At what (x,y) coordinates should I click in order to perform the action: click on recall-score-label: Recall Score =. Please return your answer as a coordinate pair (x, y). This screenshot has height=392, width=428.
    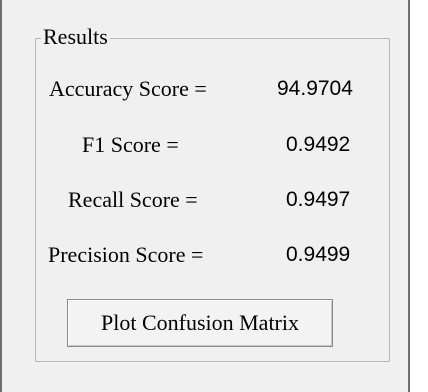
    Looking at the image, I should click on (133, 199).